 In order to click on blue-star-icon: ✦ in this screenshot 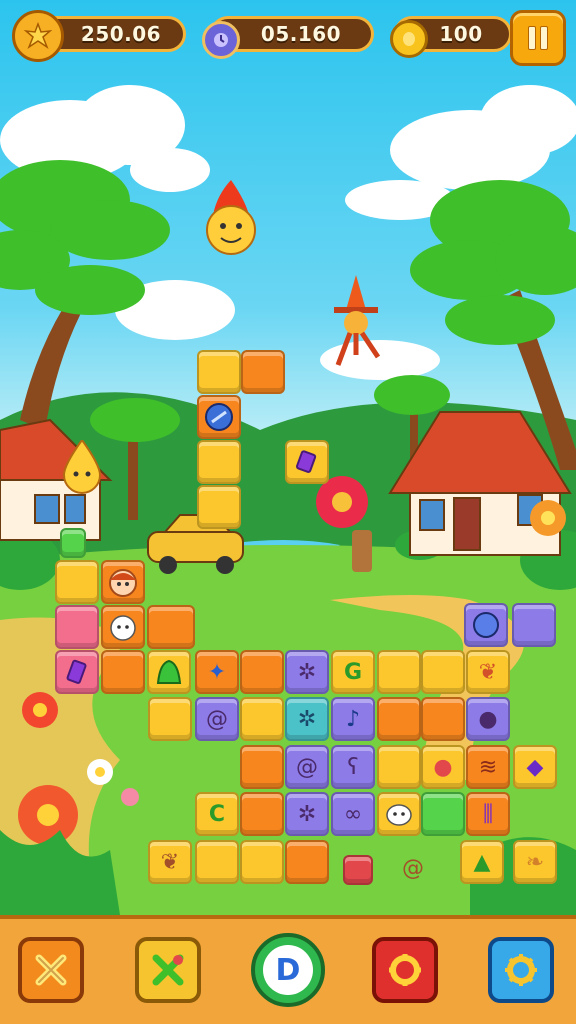, I will do `click(217, 672)`.